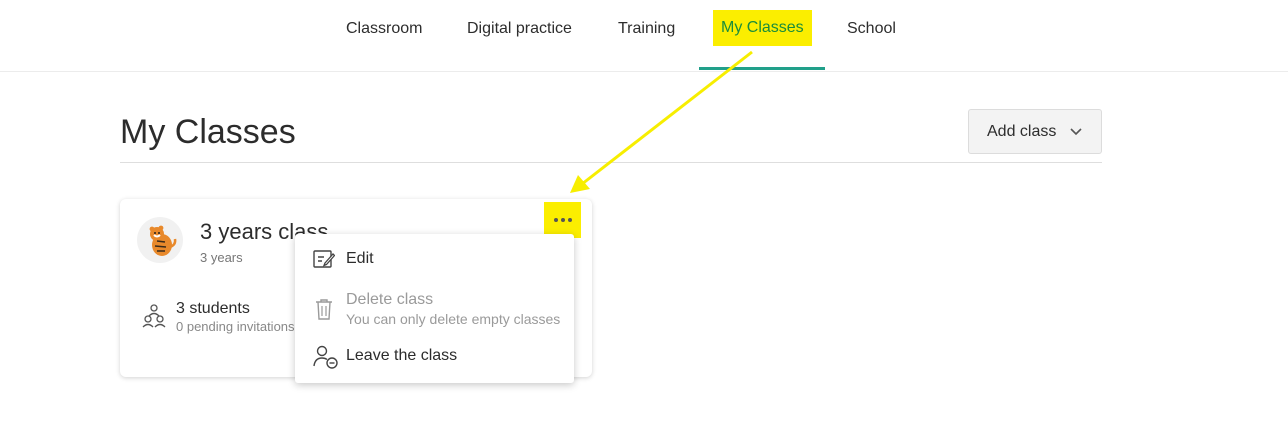 Image resolution: width=1288 pixels, height=436 pixels. Describe the element at coordinates (163, 240) in the screenshot. I see `tiger-icon` at that location.